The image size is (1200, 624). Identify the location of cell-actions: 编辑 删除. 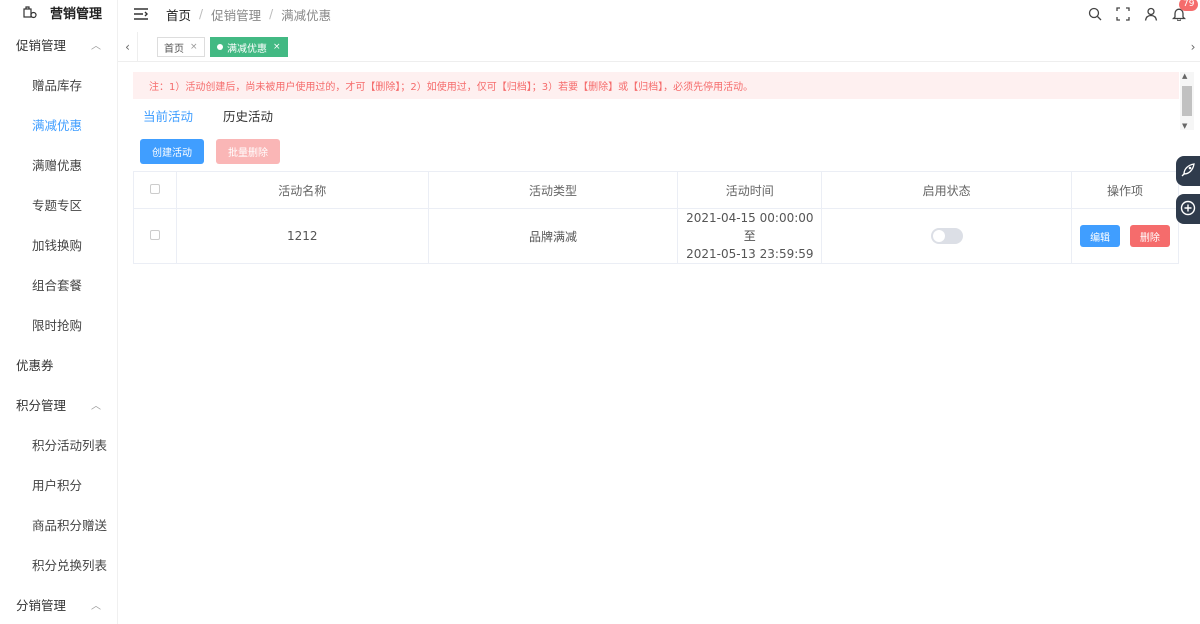
(1125, 236).